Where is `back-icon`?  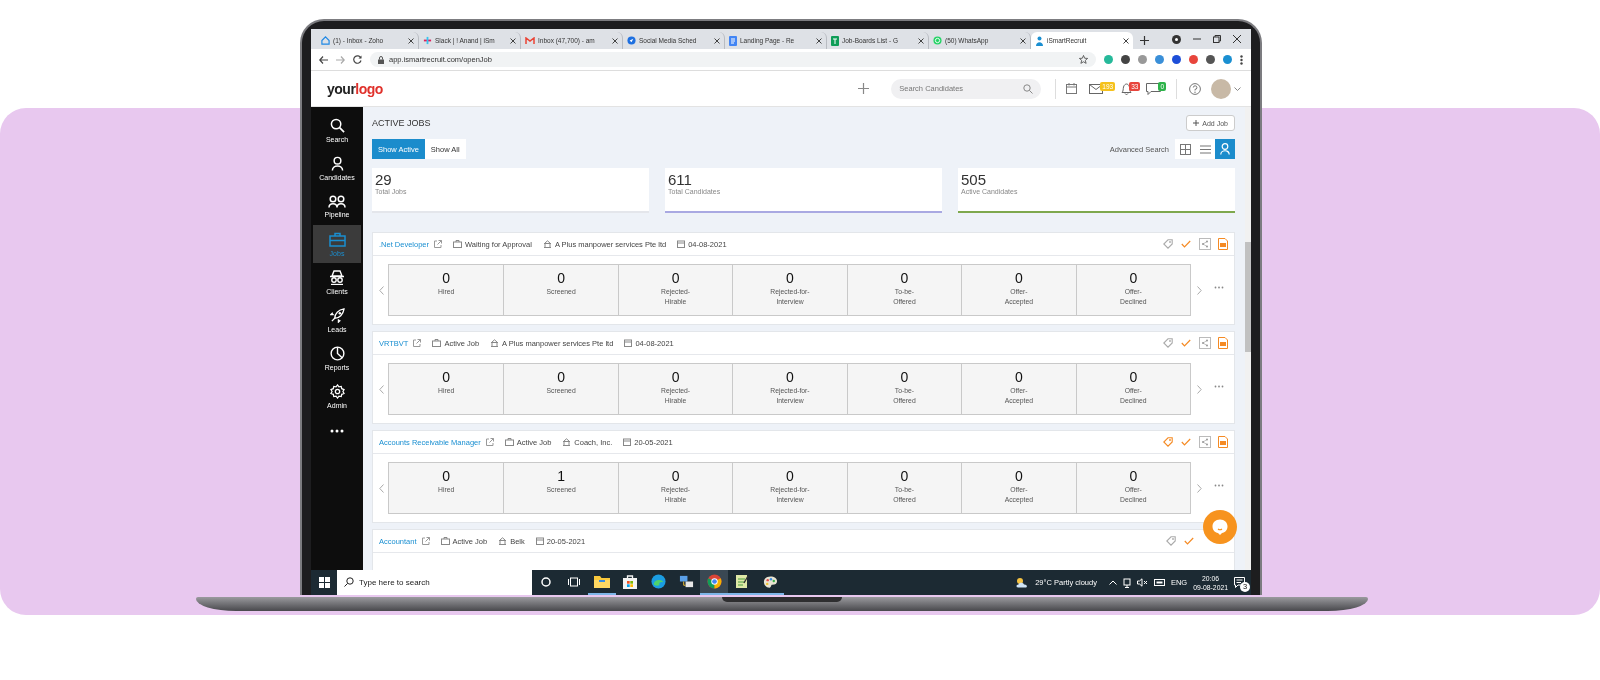 back-icon is located at coordinates (323, 59).